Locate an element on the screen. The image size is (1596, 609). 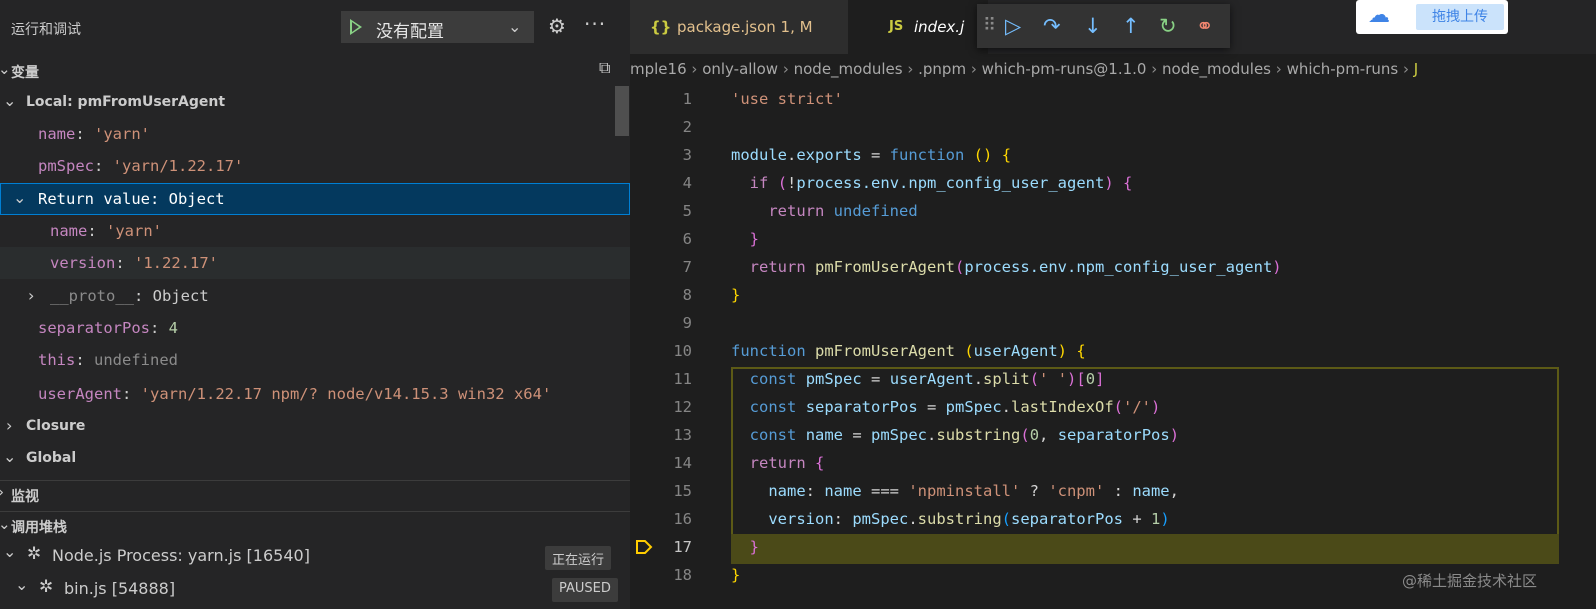
code-line: return { is located at coordinates (787, 463).